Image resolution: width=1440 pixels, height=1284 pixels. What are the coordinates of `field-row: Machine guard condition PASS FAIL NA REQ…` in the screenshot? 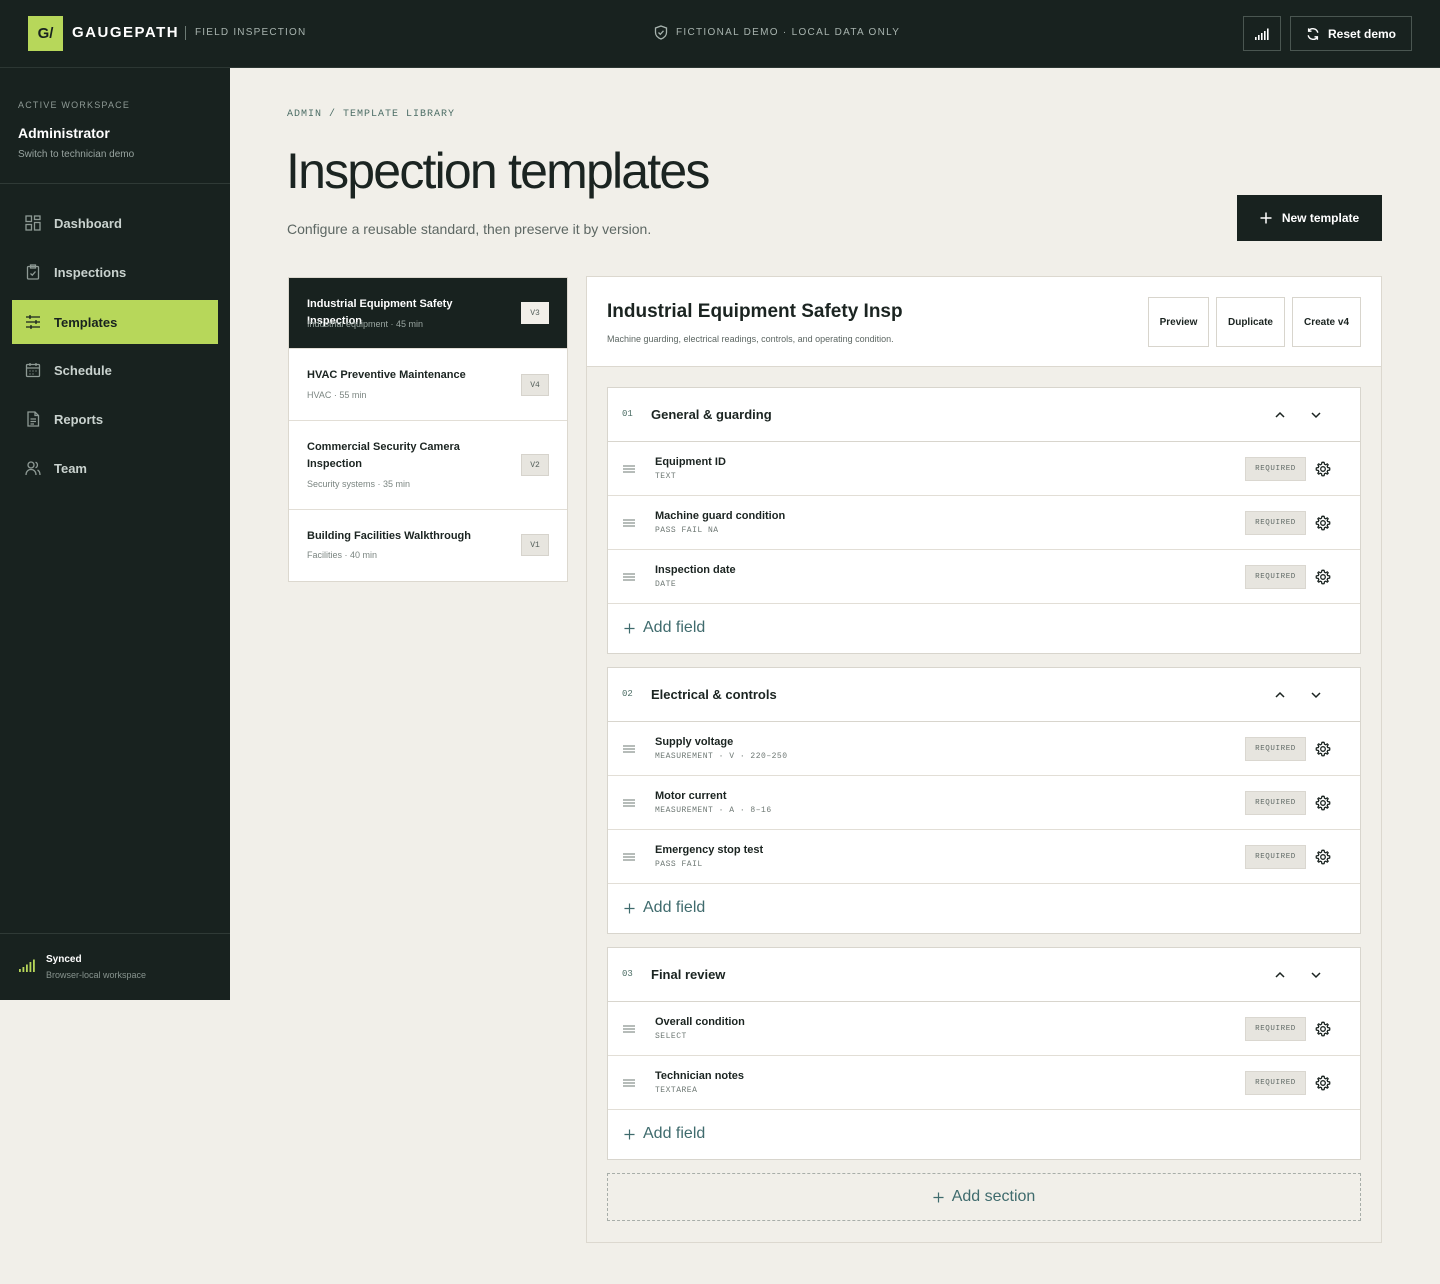 It's located at (984, 523).